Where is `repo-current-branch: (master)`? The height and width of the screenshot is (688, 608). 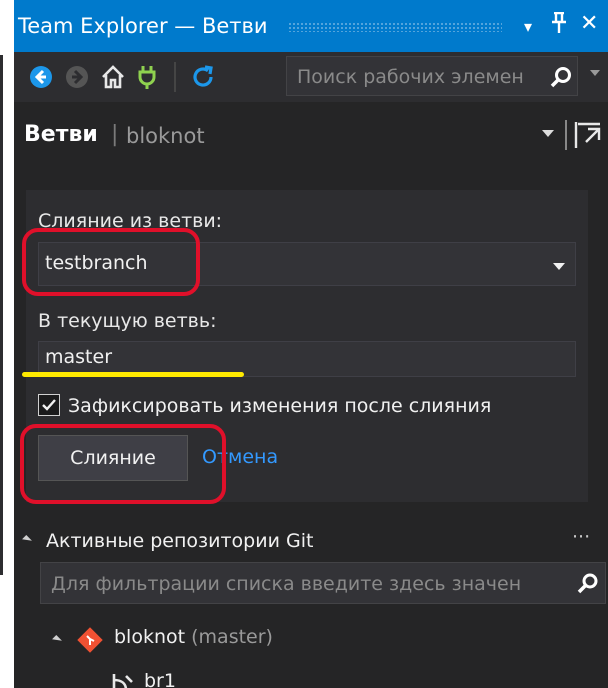 repo-current-branch: (master) is located at coordinates (232, 637).